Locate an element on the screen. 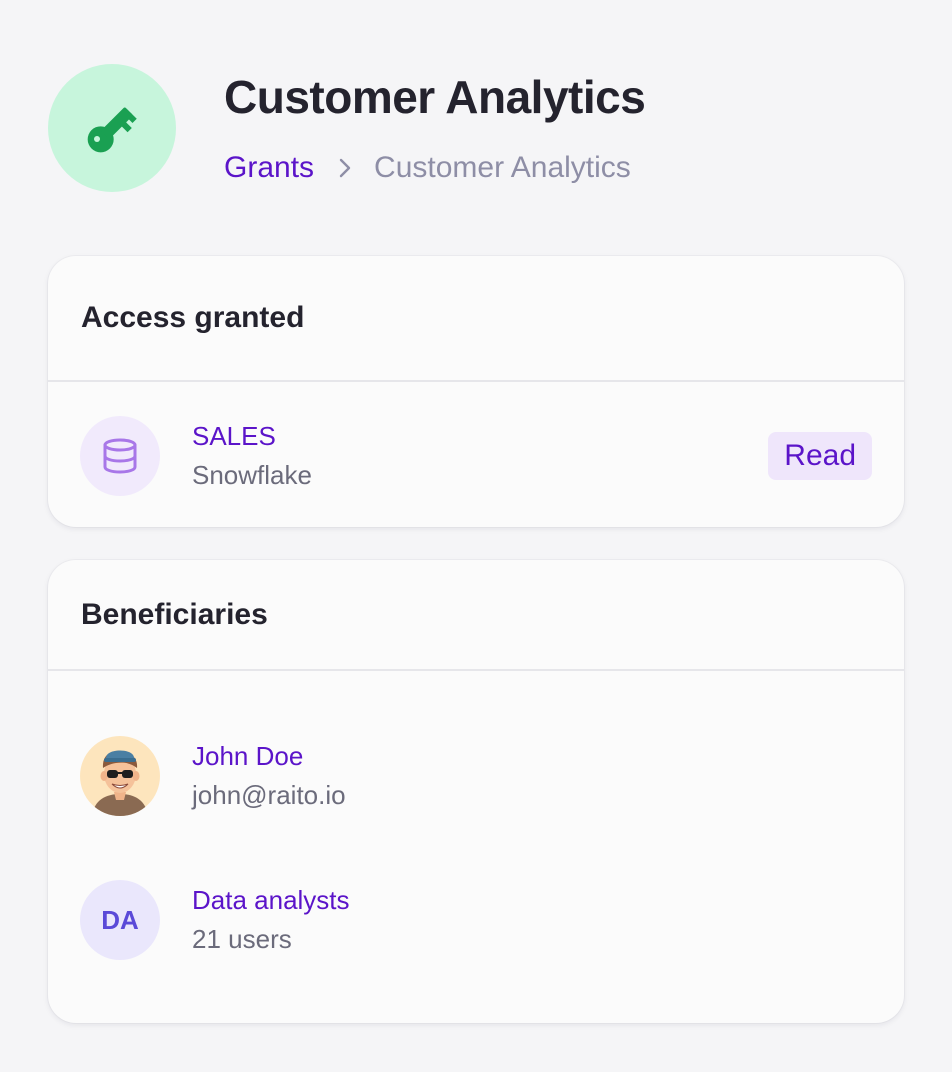 Image resolution: width=952 pixels, height=1072 pixels. beneficiary-group-count: 21 users is located at coordinates (242, 939).